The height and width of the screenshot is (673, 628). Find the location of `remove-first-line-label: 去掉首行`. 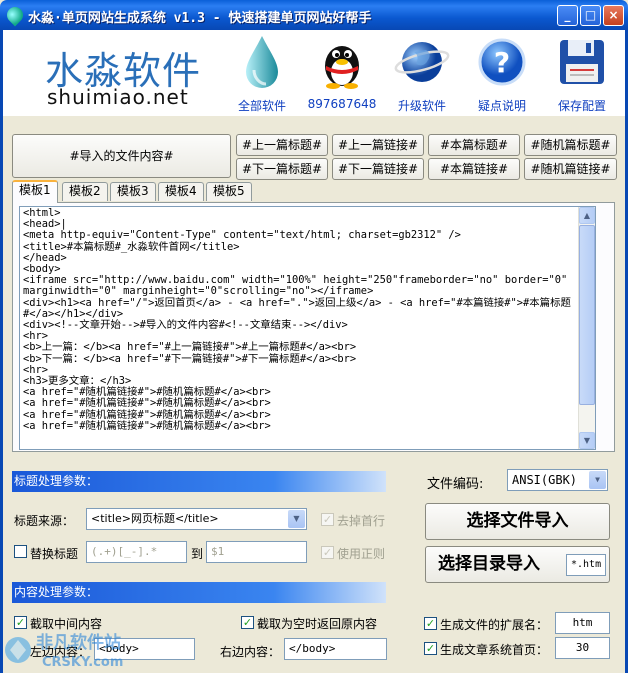

remove-first-line-label: 去掉首行 is located at coordinates (361, 521).